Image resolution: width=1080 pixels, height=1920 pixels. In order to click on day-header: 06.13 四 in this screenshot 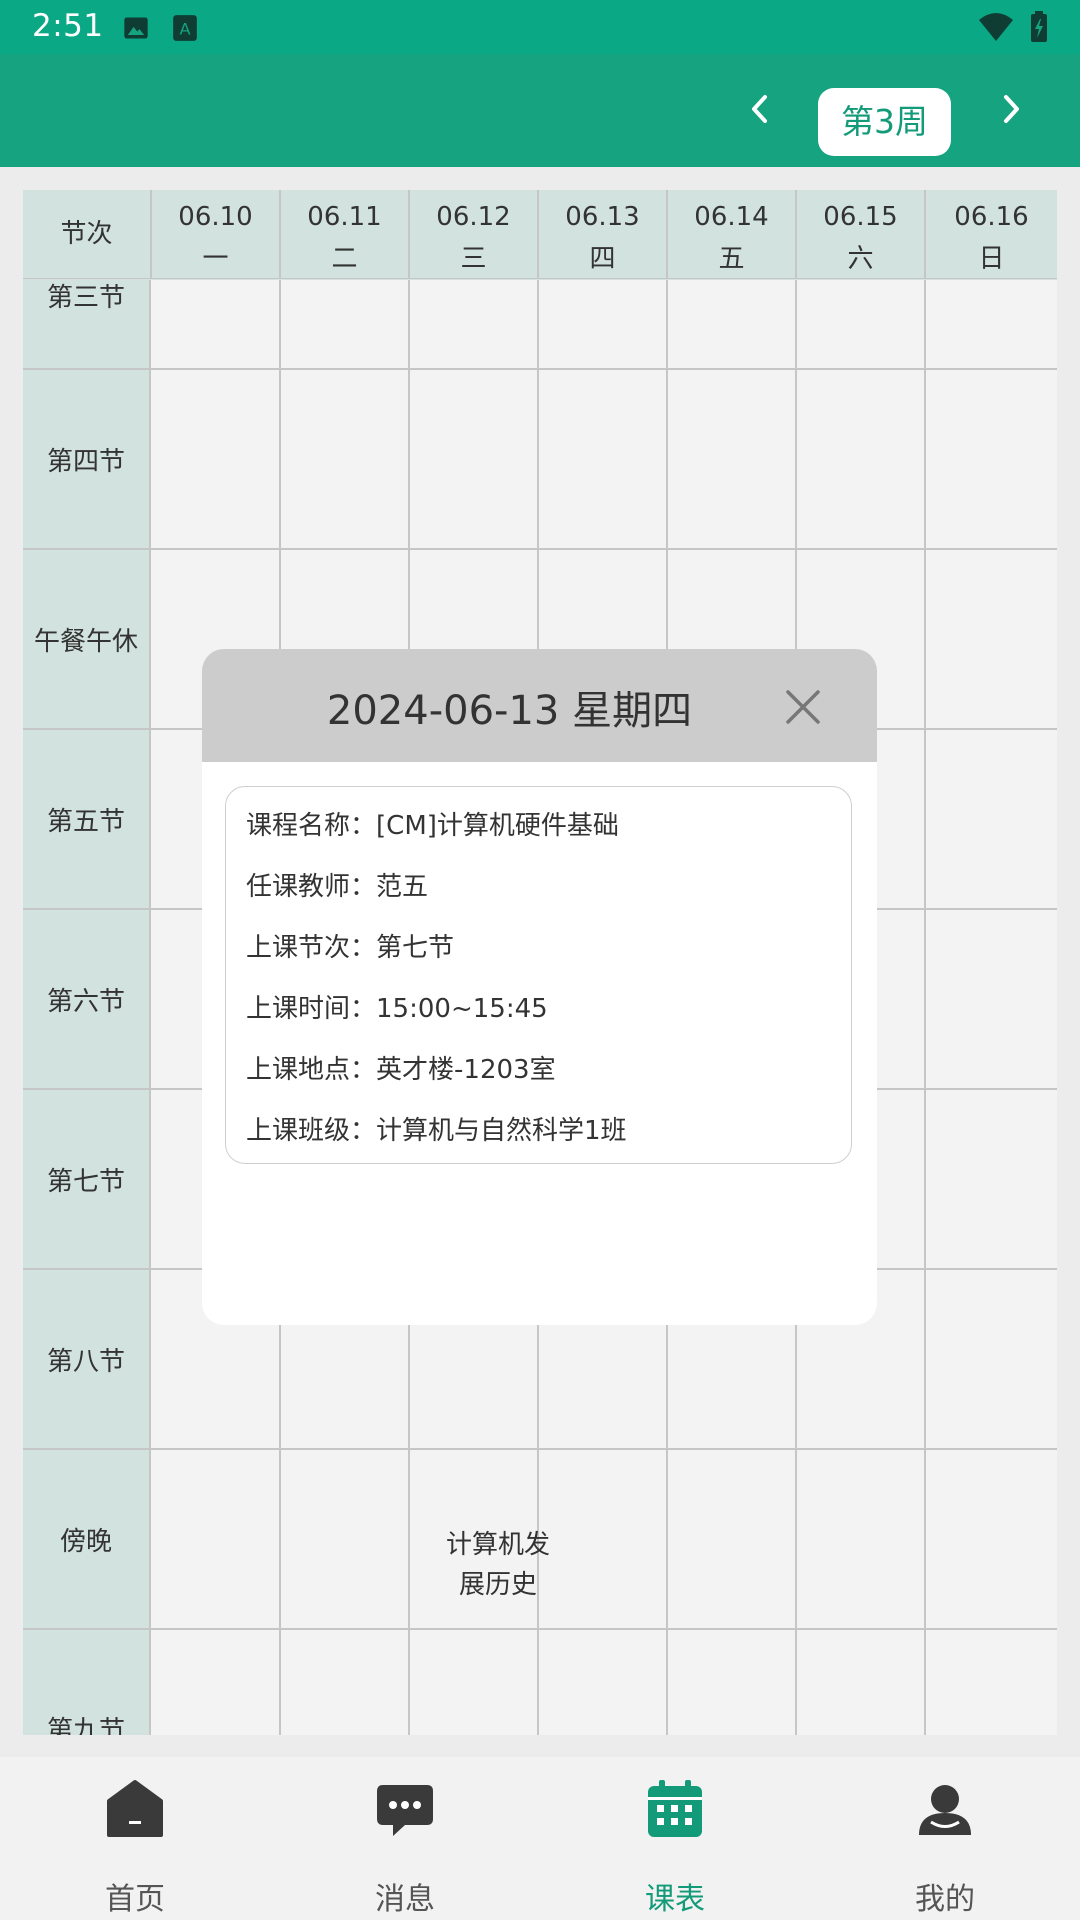, I will do `click(603, 234)`.